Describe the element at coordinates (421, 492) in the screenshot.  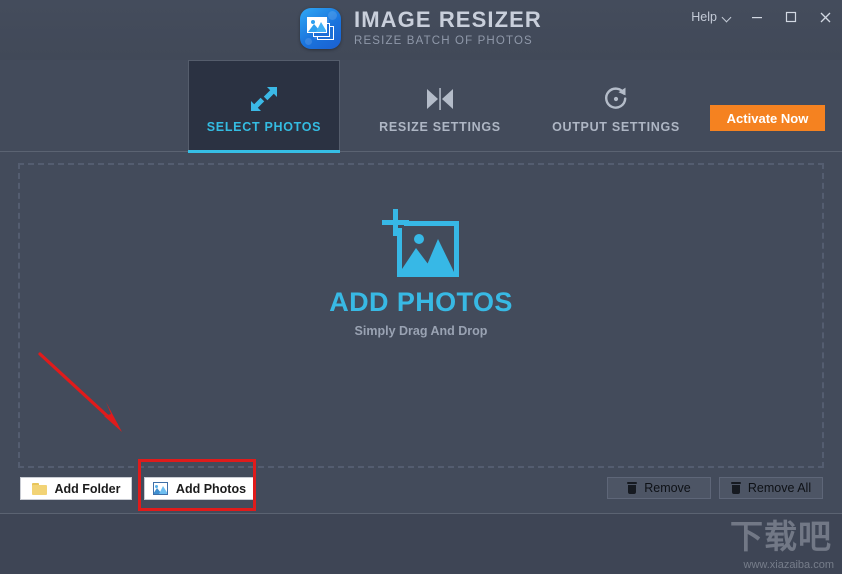
I see `action-bar: Add Folder Add Photos` at that location.